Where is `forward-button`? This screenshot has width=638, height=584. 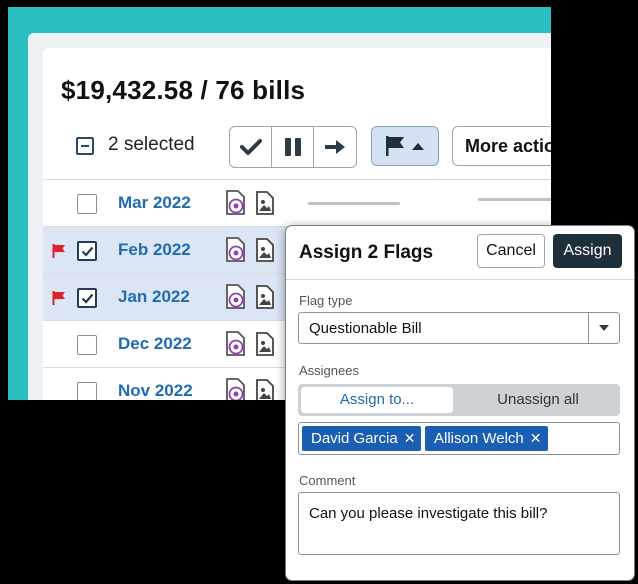
forward-button is located at coordinates (335, 147).